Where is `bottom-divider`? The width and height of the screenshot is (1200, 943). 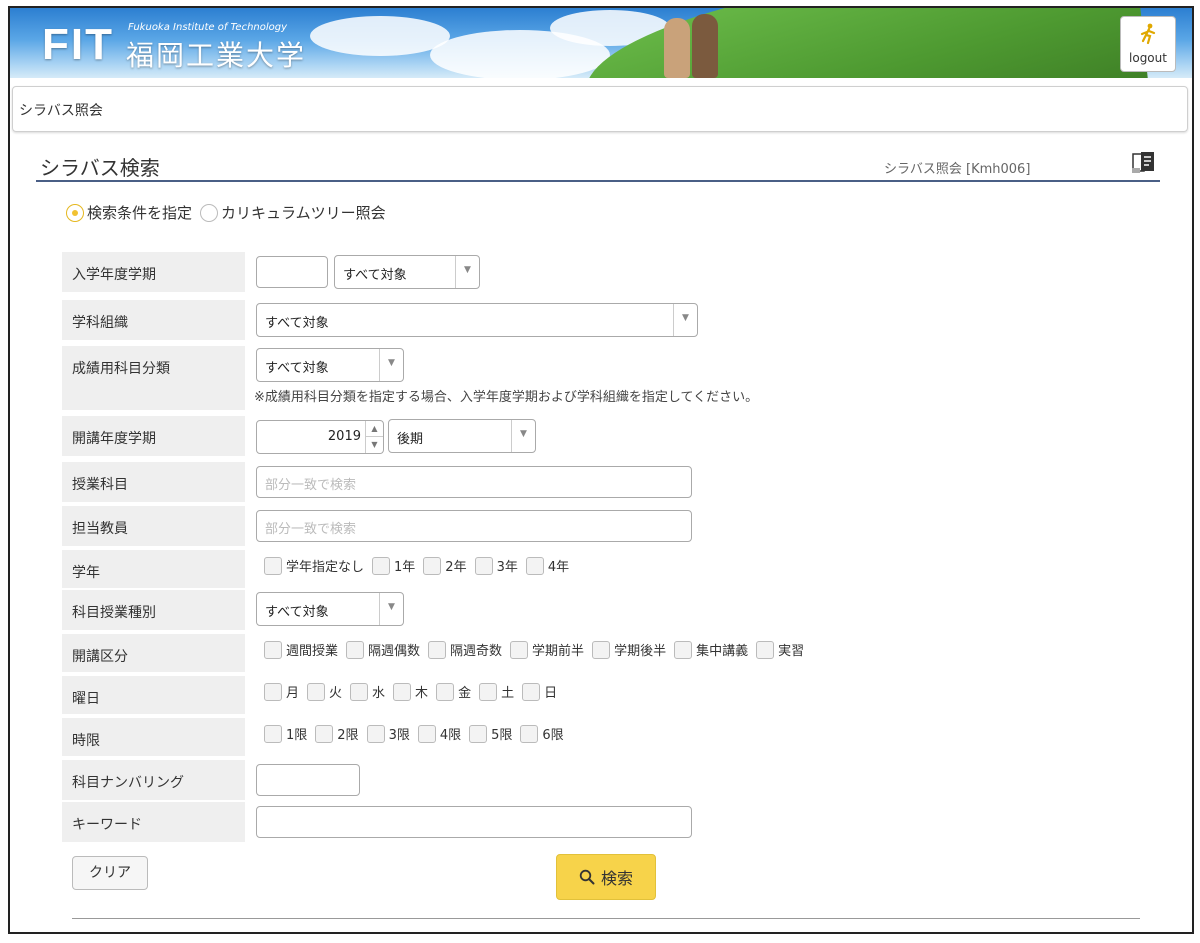
bottom-divider is located at coordinates (606, 918).